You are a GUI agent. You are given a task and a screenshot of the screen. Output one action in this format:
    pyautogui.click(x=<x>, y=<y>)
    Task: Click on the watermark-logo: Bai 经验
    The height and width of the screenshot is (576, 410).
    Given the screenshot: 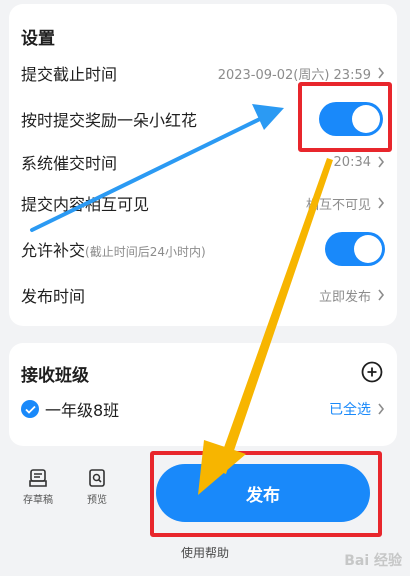 What is the action you would take?
    pyautogui.click(x=373, y=561)
    